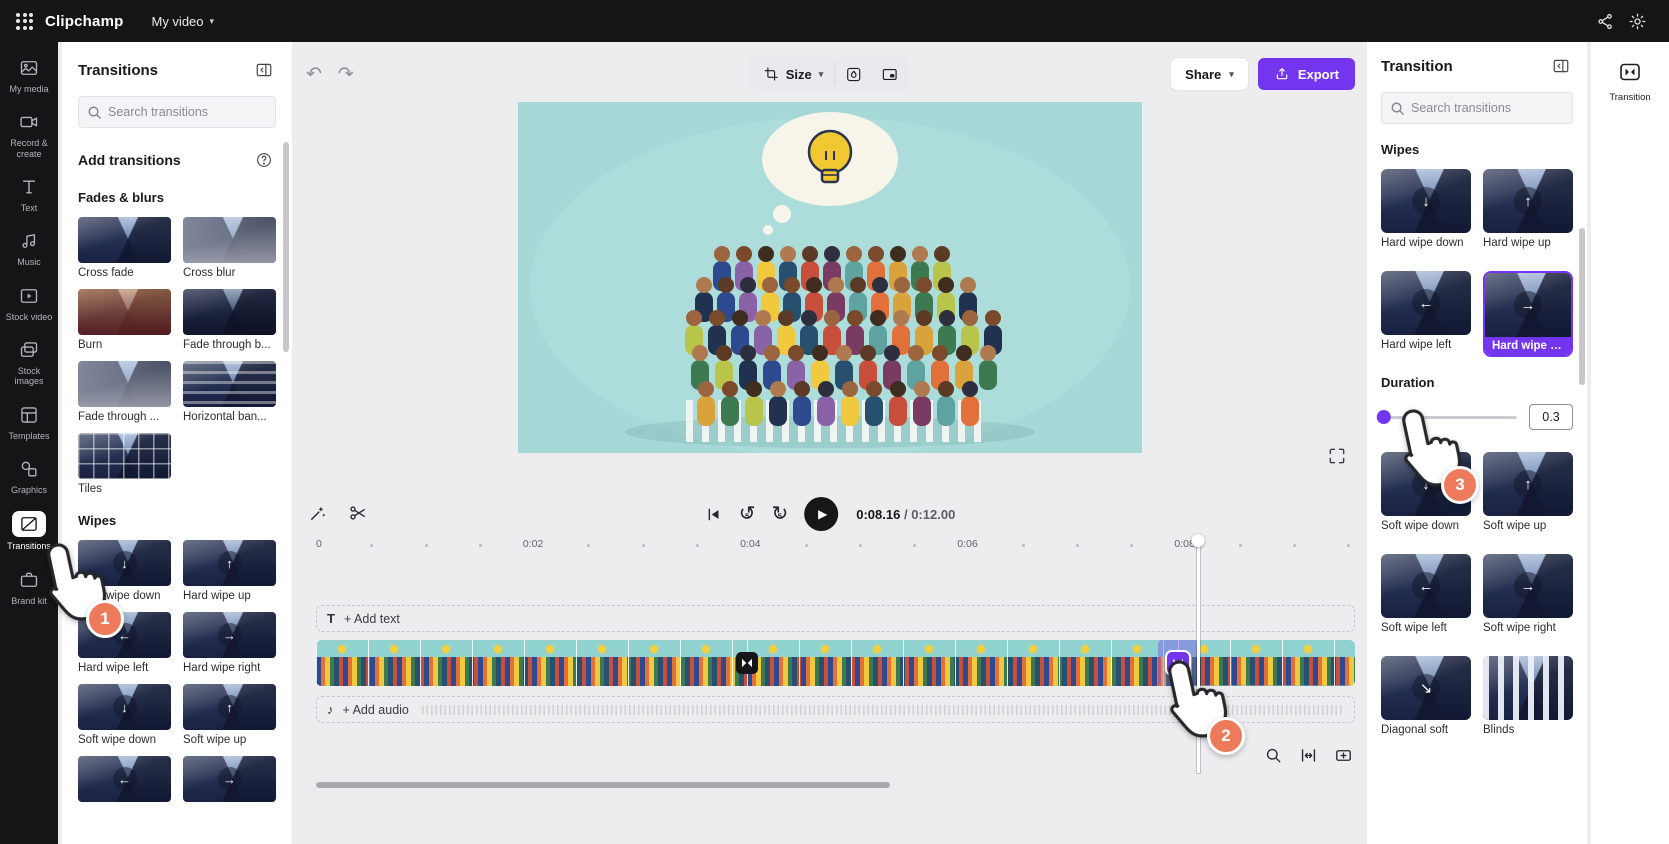 The width and height of the screenshot is (1669, 844). I want to click on transition-tile-soft-wipe-down: ↓ Soft wipe down, so click(124, 715).